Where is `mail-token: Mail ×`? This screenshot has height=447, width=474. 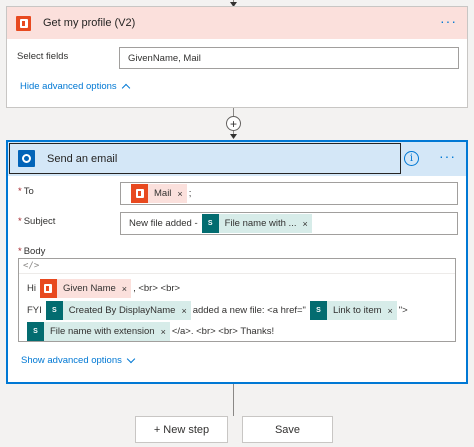
mail-token: Mail × is located at coordinates (159, 193).